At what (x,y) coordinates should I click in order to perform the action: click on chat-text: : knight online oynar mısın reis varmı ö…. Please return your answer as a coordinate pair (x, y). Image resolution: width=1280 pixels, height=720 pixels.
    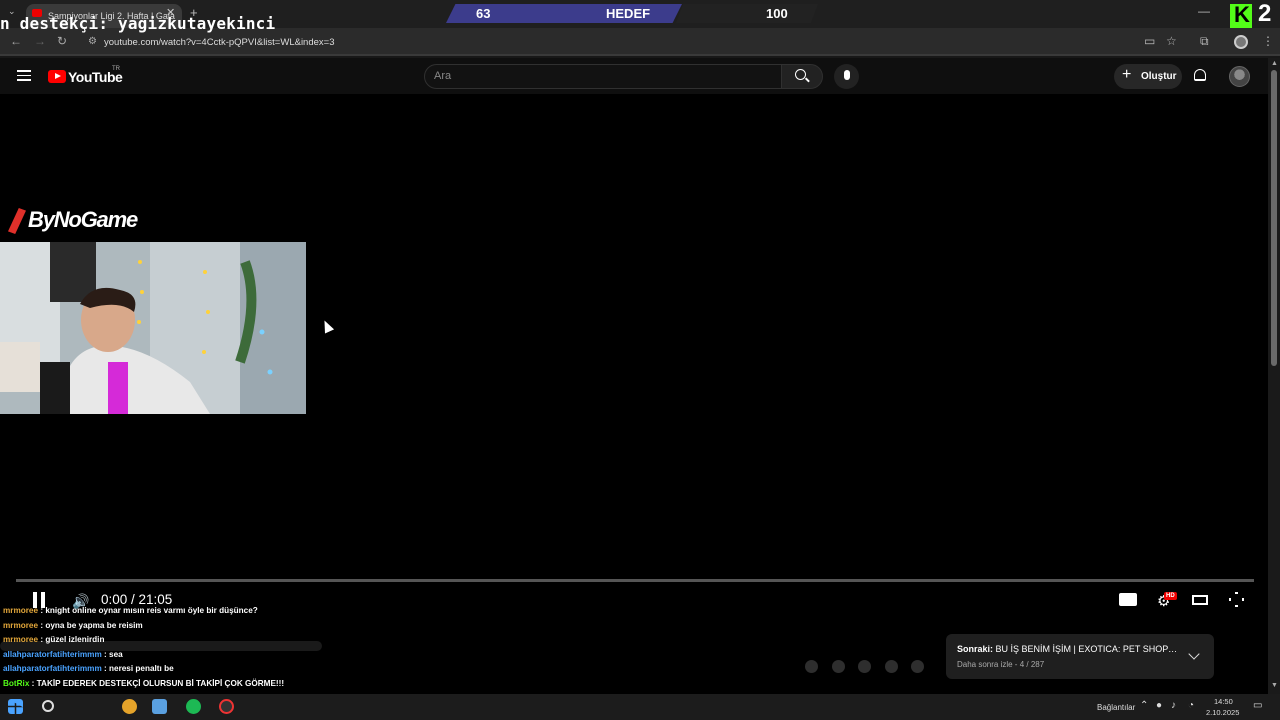
    Looking at the image, I should click on (148, 610).